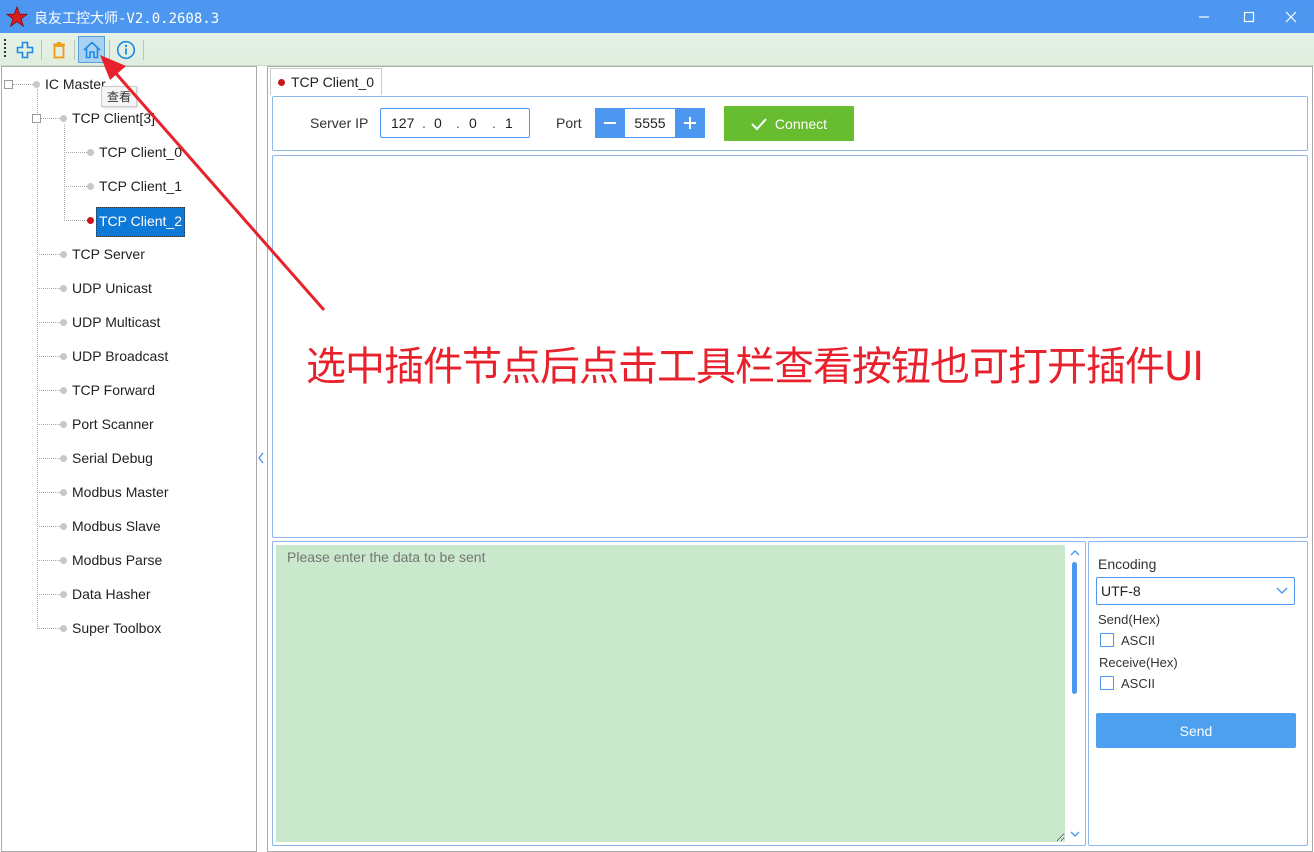 Image resolution: width=1314 pixels, height=852 pixels. I want to click on toolbar-grip, so click(5, 49).